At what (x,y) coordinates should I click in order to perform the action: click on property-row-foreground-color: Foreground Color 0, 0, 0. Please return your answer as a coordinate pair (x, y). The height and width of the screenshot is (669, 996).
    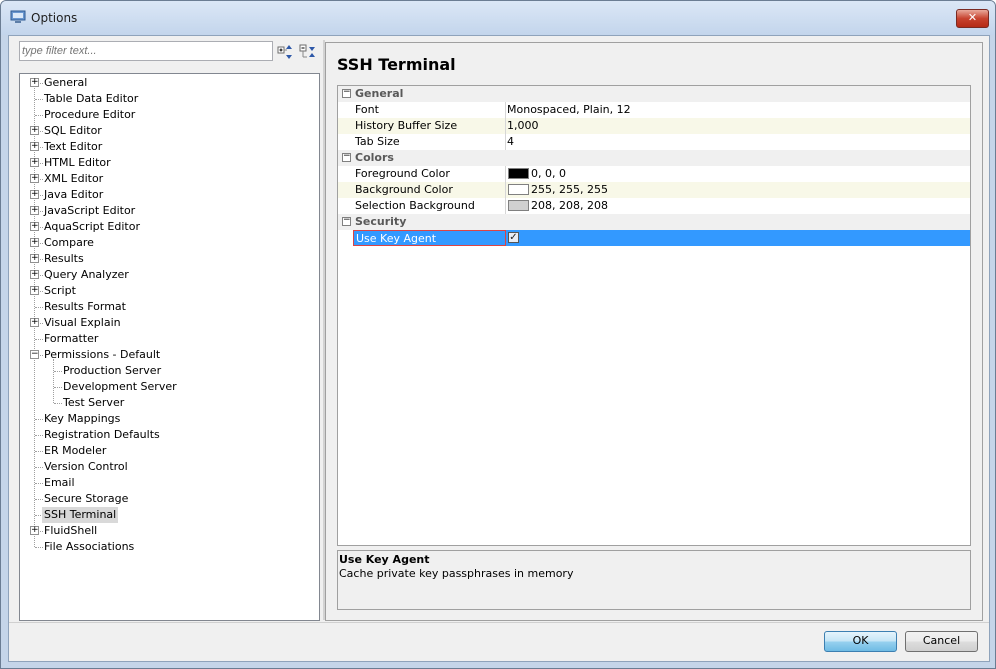
    Looking at the image, I should click on (654, 174).